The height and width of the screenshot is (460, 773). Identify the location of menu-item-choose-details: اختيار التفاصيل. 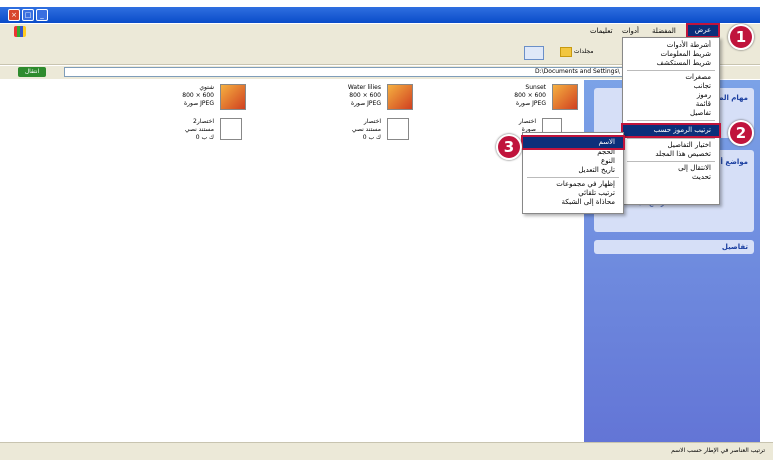
(671, 145).